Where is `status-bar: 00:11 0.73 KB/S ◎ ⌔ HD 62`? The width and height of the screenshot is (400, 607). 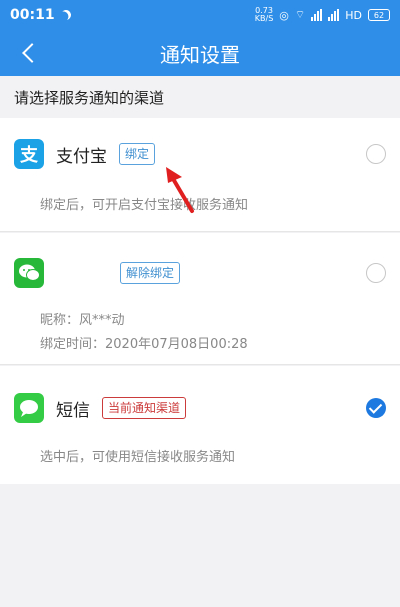
status-bar: 00:11 0.73 KB/S ◎ ⌔ HD 62 is located at coordinates (200, 15).